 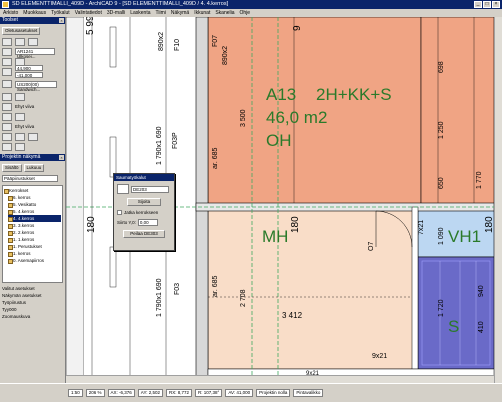 What do you see at coordinates (161, 13) in the screenshot?
I see `menu-item-tiimi: Tiimi` at bounding box center [161, 13].